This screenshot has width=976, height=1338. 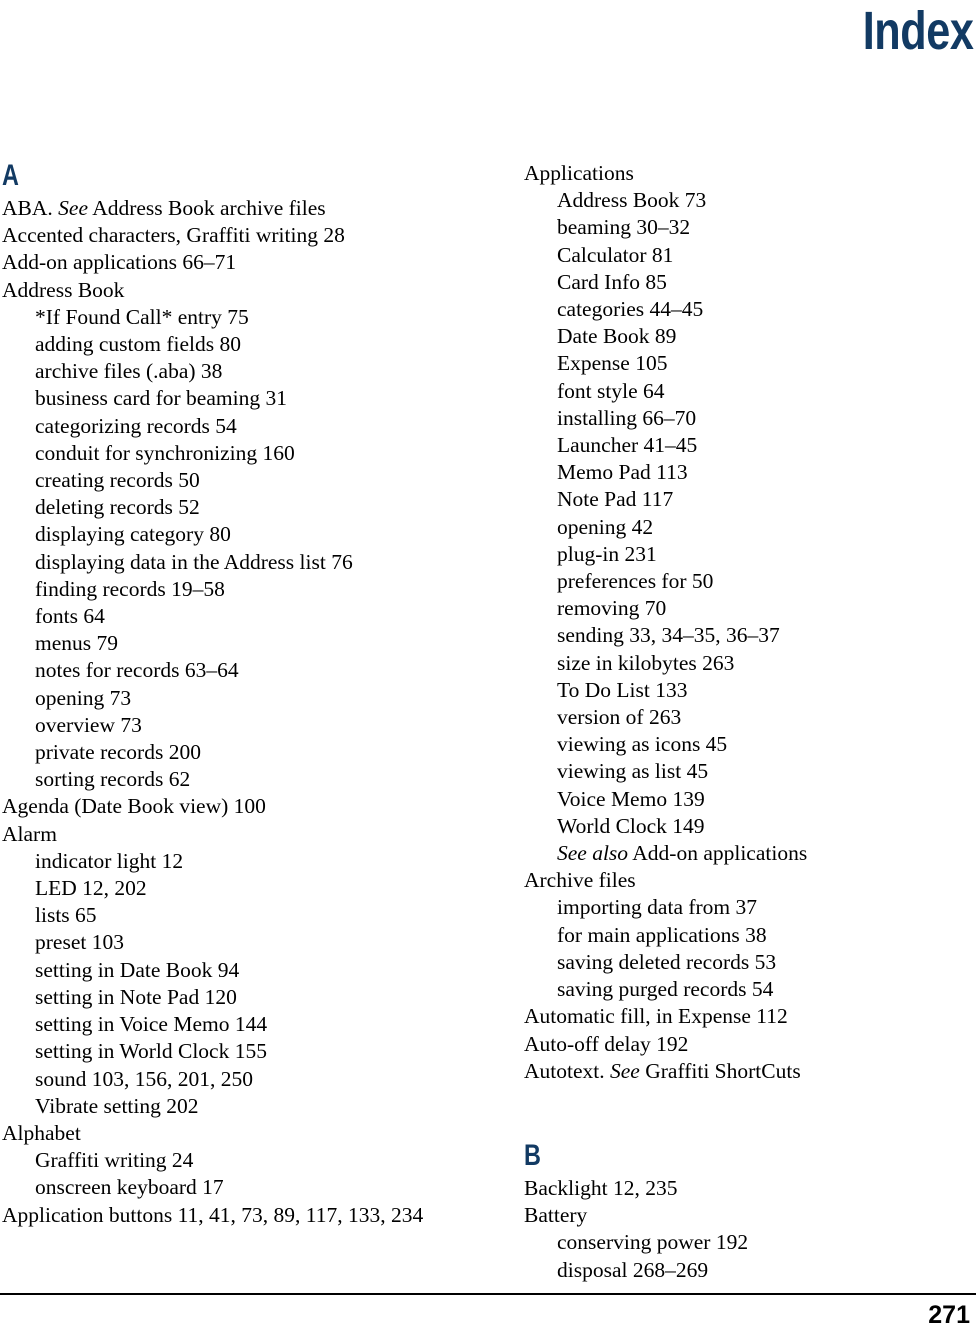 What do you see at coordinates (633, 1269) in the screenshot?
I see `index-subentry: disposal 268–269` at bounding box center [633, 1269].